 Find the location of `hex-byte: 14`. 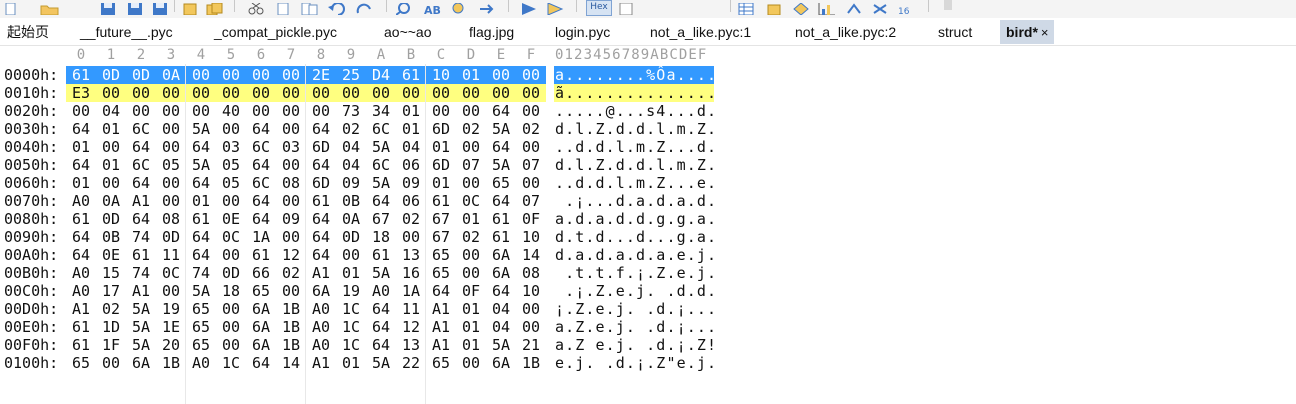

hex-byte: 14 is located at coordinates (531, 255).